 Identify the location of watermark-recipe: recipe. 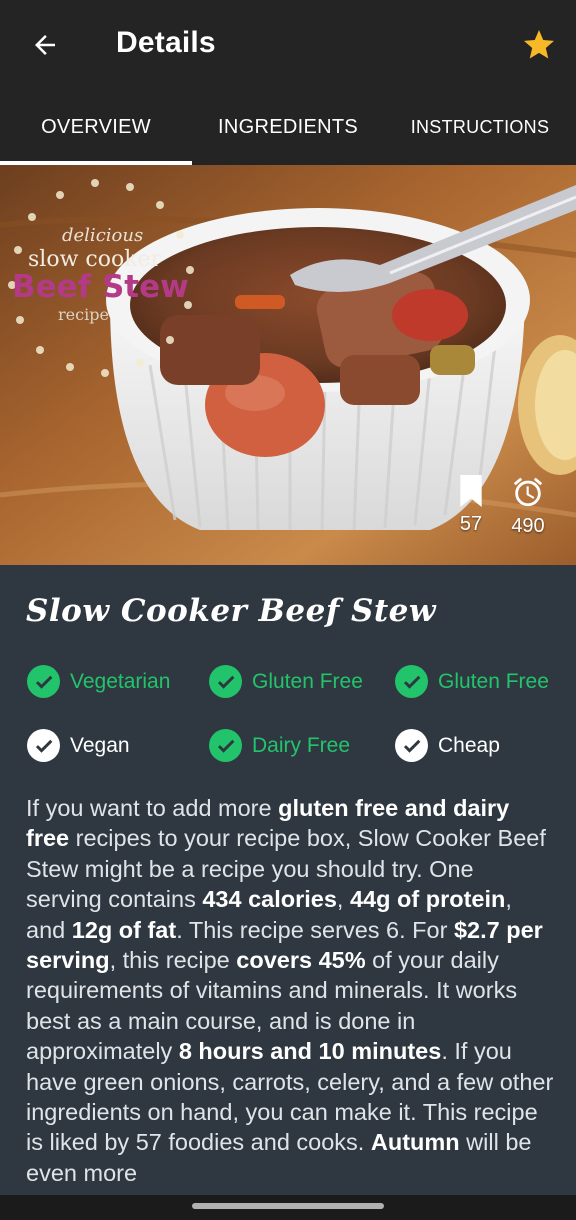
(83, 314).